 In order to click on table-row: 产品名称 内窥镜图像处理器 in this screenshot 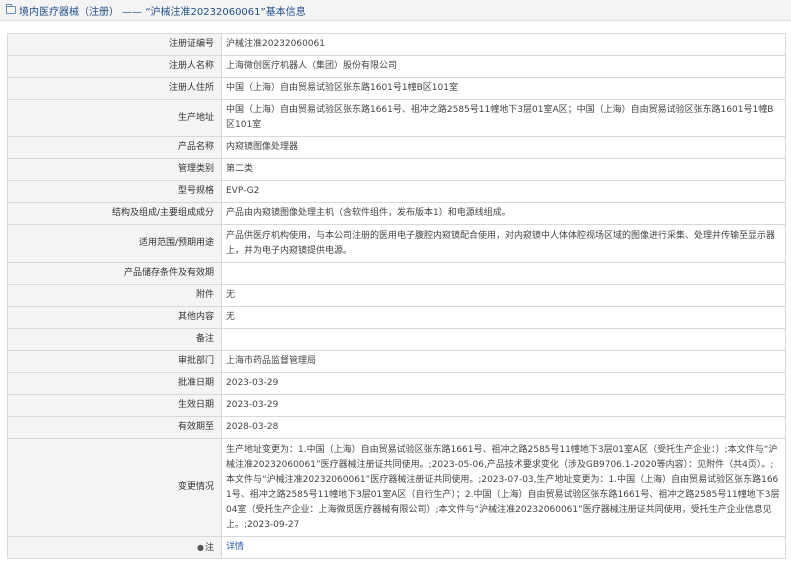, I will do `click(396, 147)`.